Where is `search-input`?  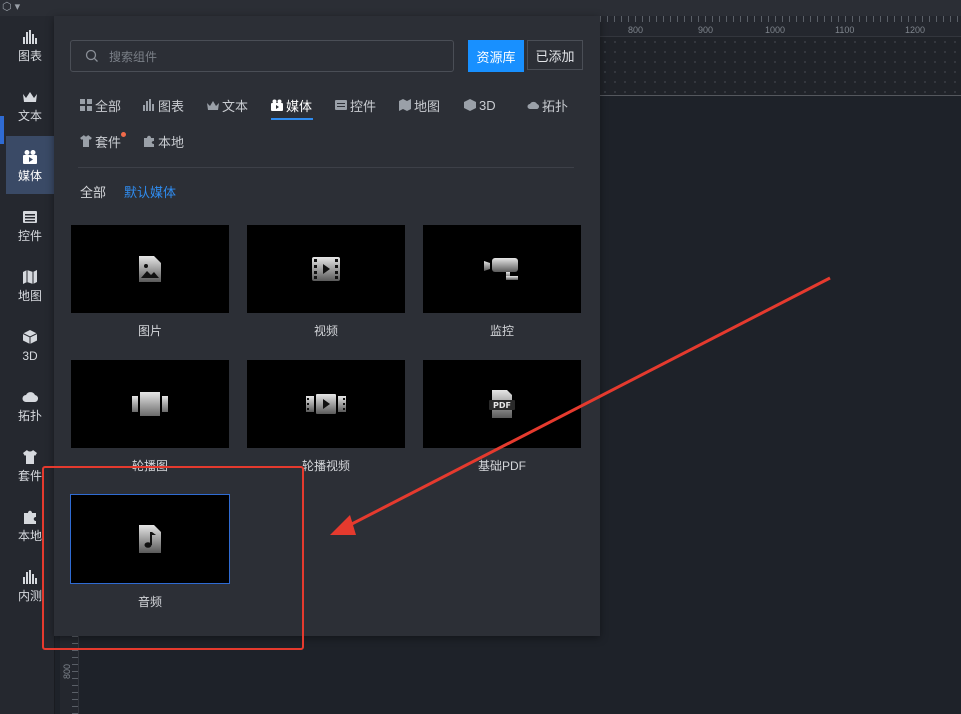 search-input is located at coordinates (274, 57).